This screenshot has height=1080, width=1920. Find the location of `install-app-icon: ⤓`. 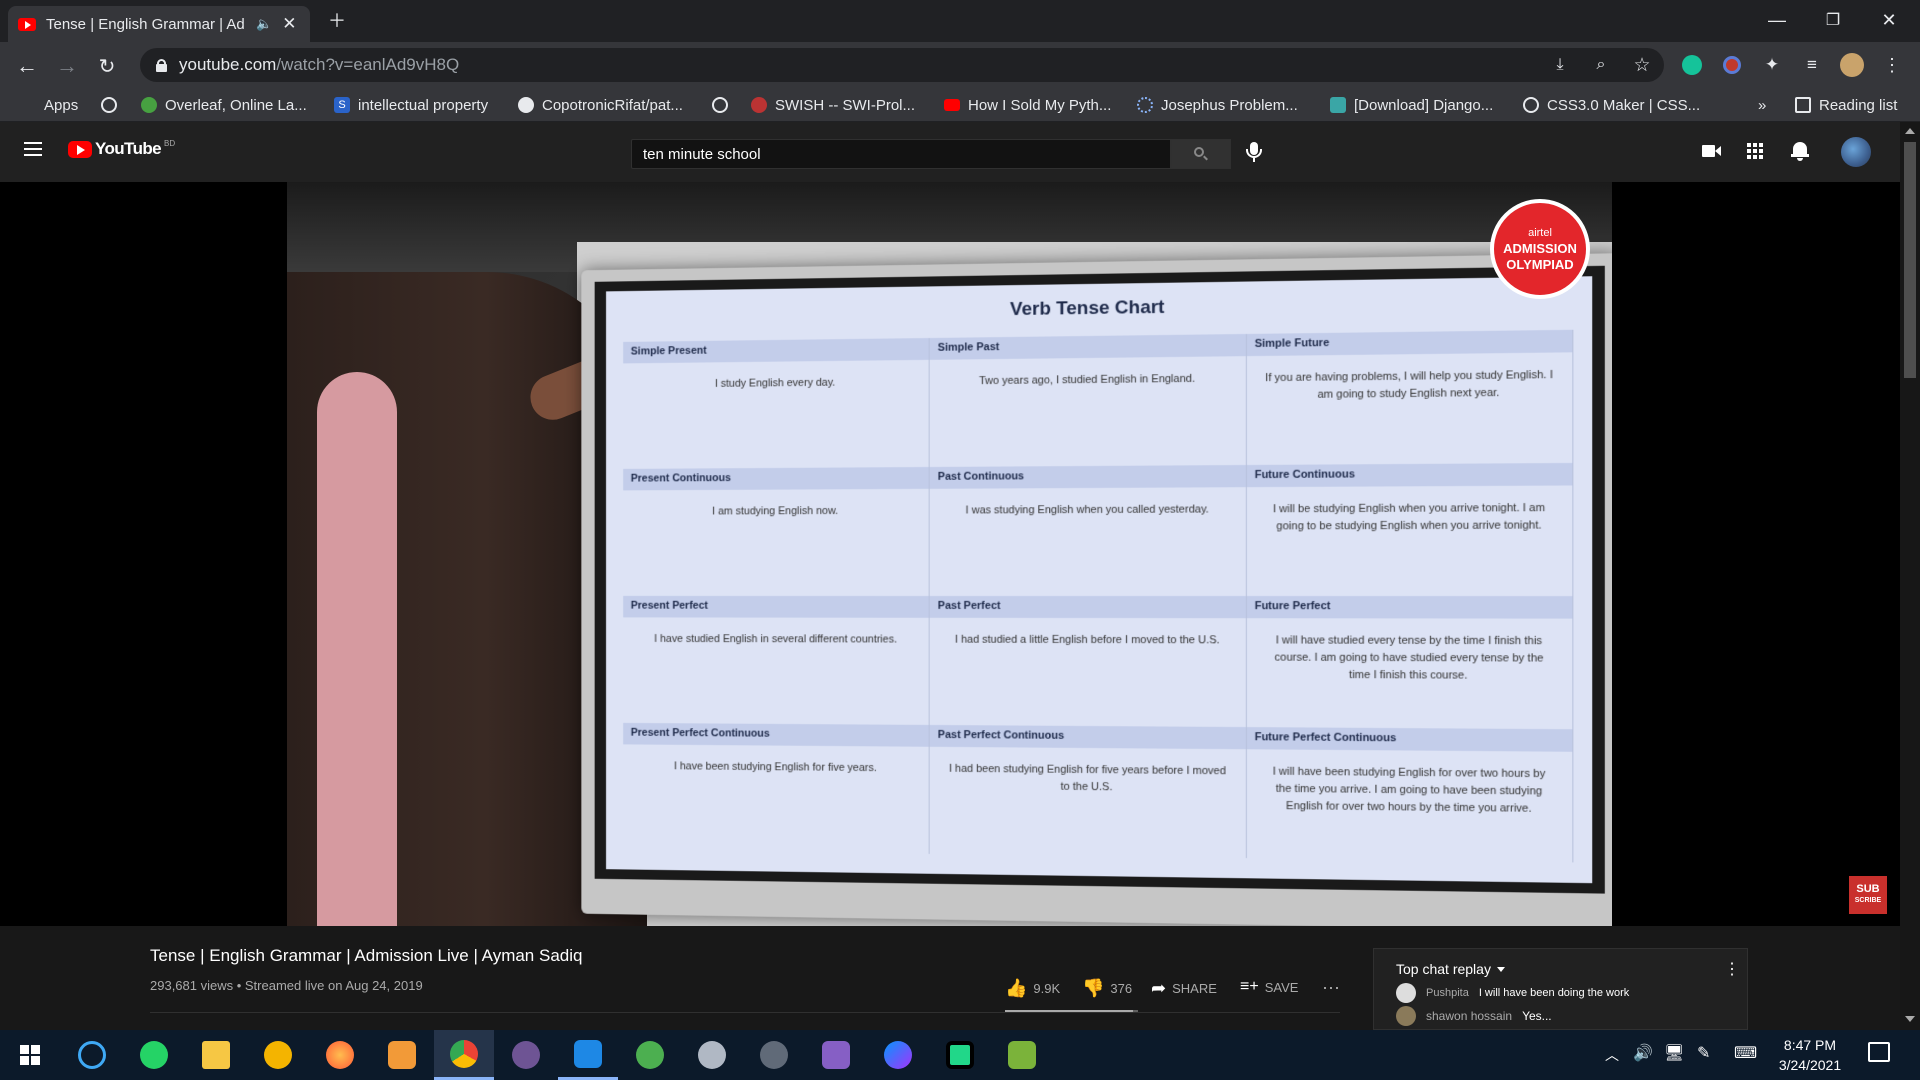

install-app-icon: ⤓ is located at coordinates (1560, 65).